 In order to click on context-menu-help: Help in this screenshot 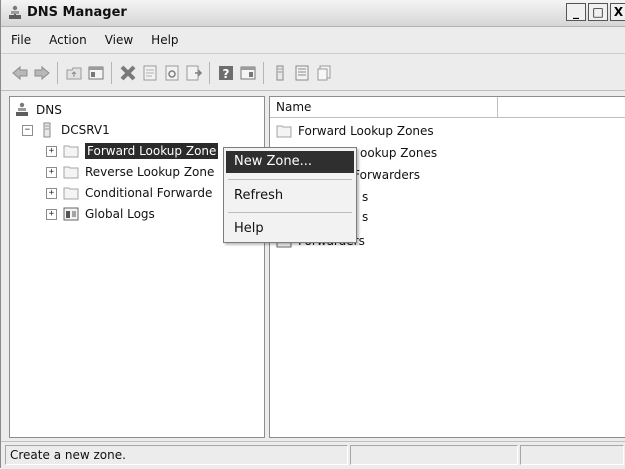, I will do `click(290, 229)`.